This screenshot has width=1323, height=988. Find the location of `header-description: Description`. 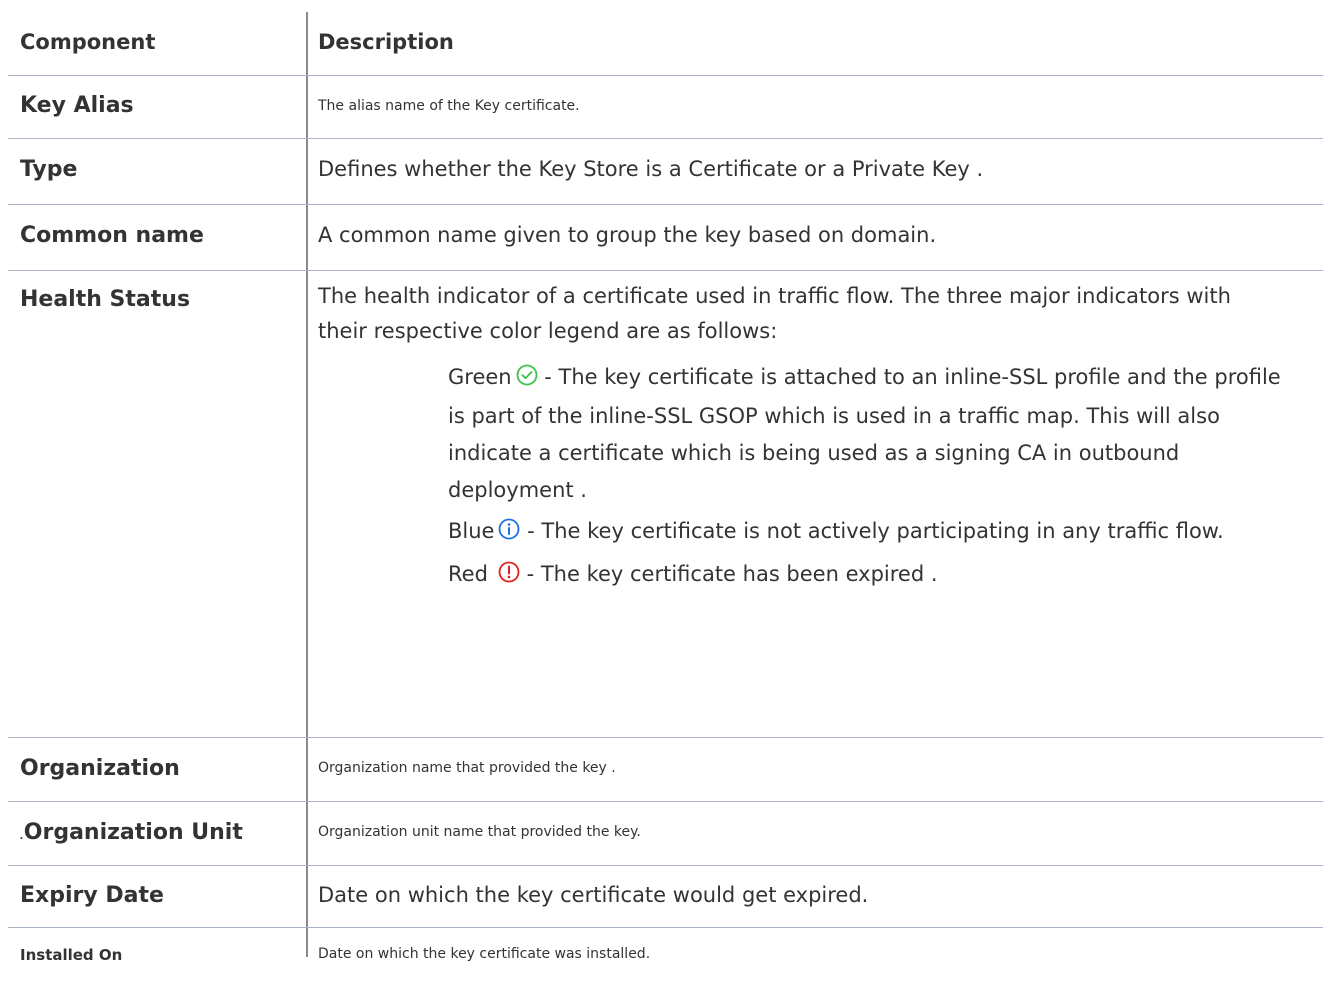

header-description: Description is located at coordinates (386, 42).